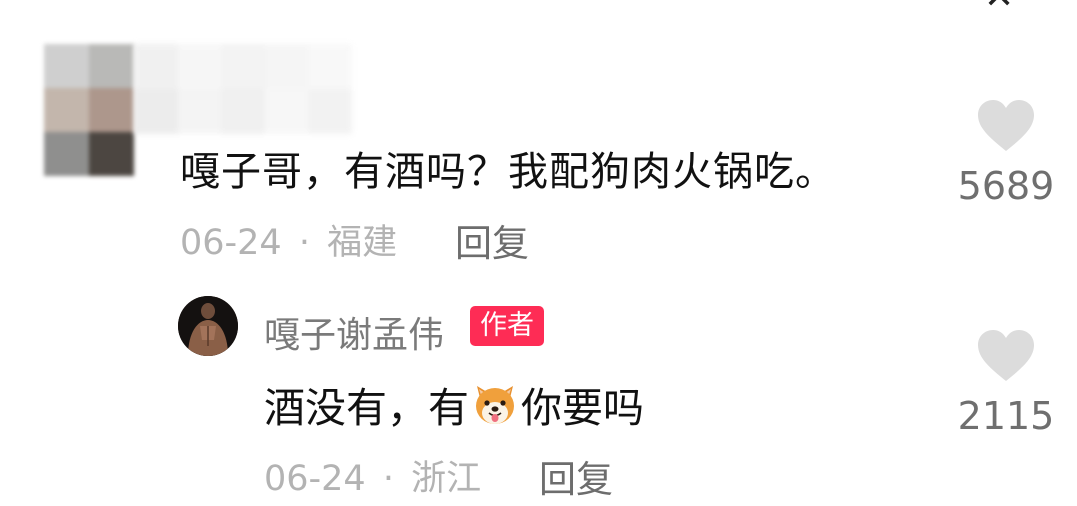  Describe the element at coordinates (492, 240) in the screenshot. I see `comment-reply-button: 回复` at that location.